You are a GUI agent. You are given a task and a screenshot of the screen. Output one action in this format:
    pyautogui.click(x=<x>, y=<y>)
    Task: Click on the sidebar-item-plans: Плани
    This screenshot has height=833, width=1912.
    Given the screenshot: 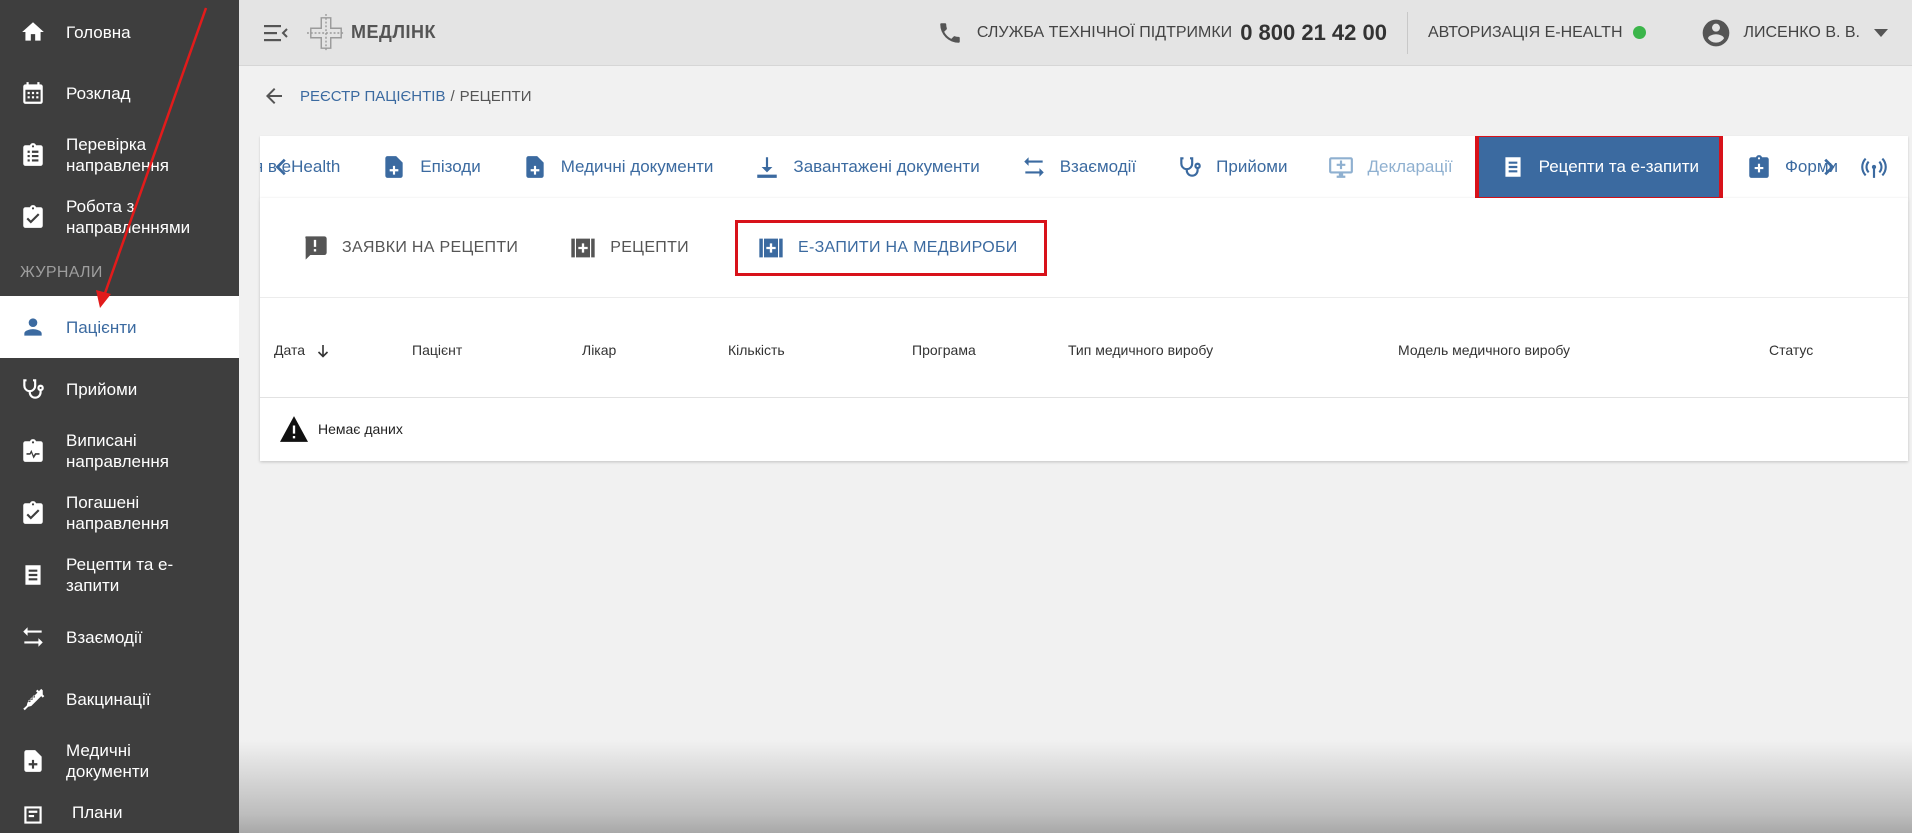 What is the action you would take?
    pyautogui.click(x=119, y=812)
    